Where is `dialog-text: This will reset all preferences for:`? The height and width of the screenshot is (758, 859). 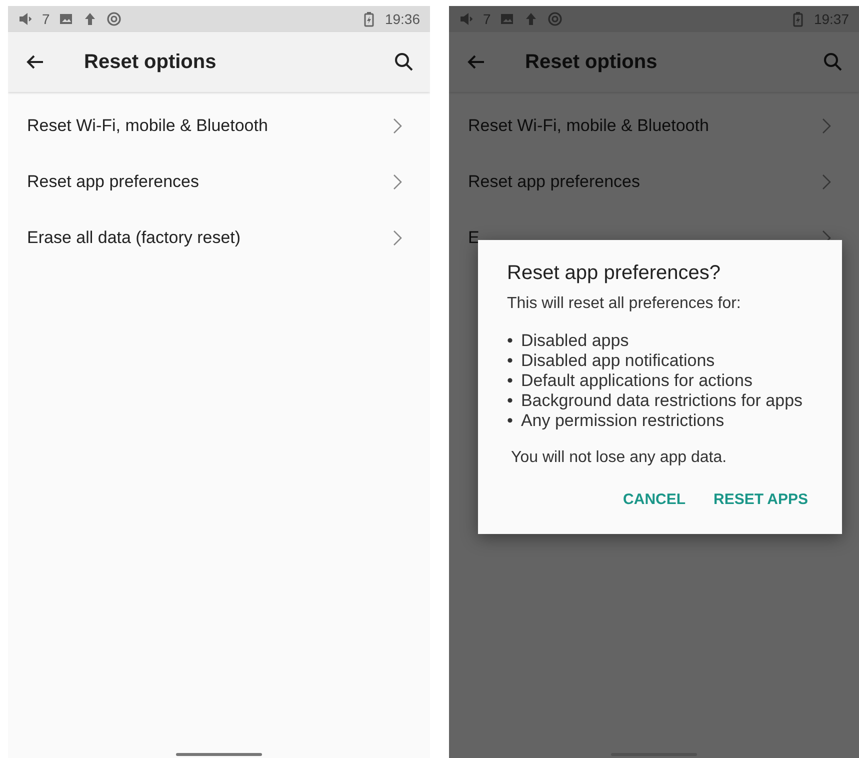
dialog-text: This will reset all preferences for: is located at coordinates (624, 304).